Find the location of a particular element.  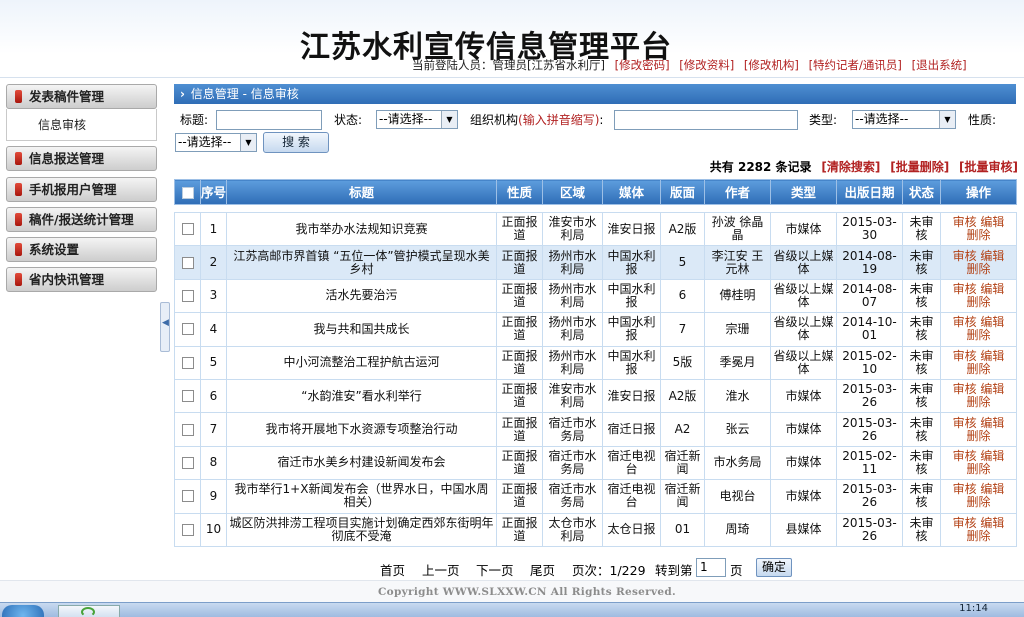

title-filter-label: 标题: is located at coordinates (194, 120).